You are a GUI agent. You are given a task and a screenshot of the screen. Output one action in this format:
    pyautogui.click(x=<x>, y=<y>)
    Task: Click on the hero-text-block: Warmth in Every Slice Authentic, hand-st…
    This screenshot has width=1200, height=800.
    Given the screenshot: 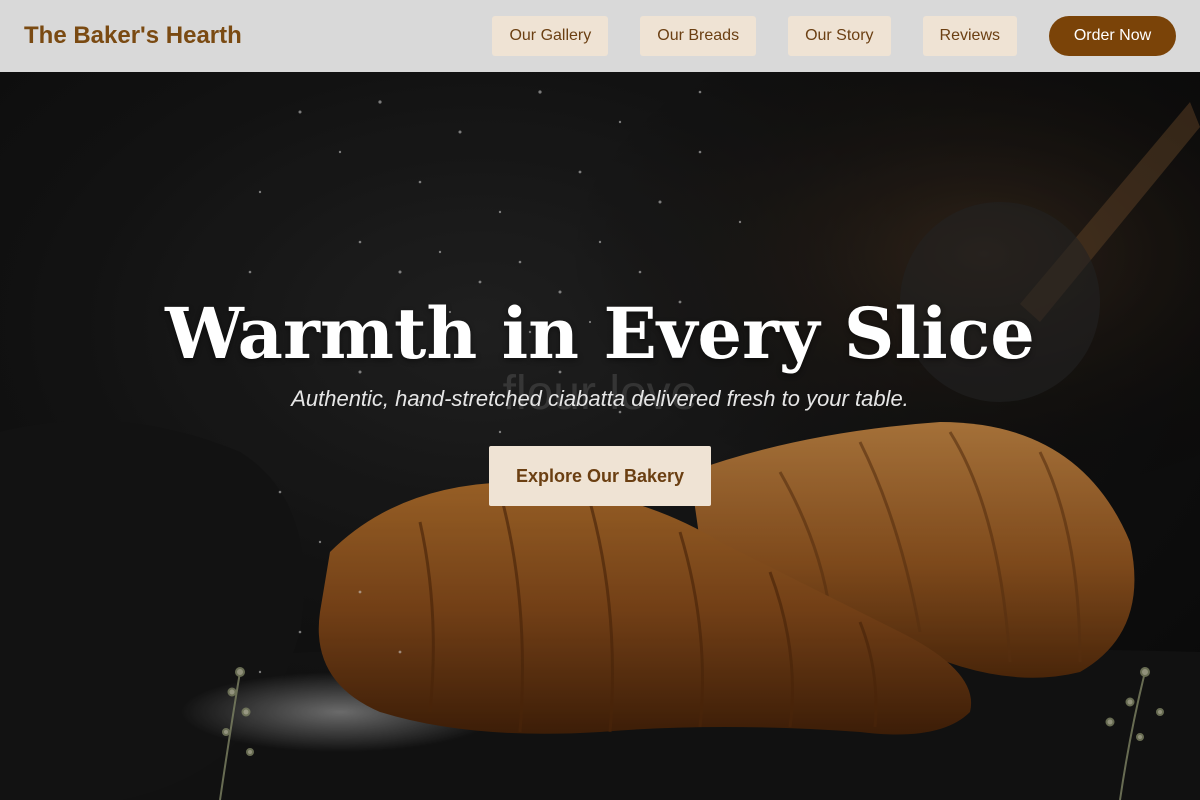 What is the action you would take?
    pyautogui.click(x=600, y=353)
    